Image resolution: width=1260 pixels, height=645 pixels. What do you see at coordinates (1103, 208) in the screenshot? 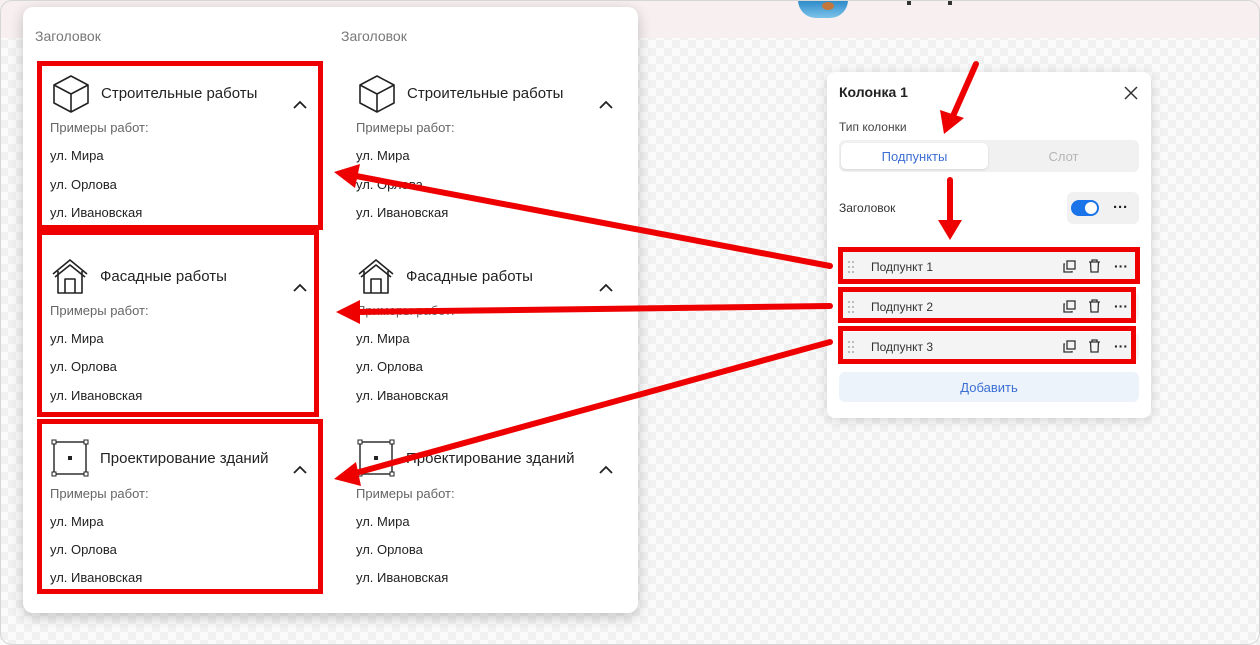
I see `header-toggle-group: ···` at bounding box center [1103, 208].